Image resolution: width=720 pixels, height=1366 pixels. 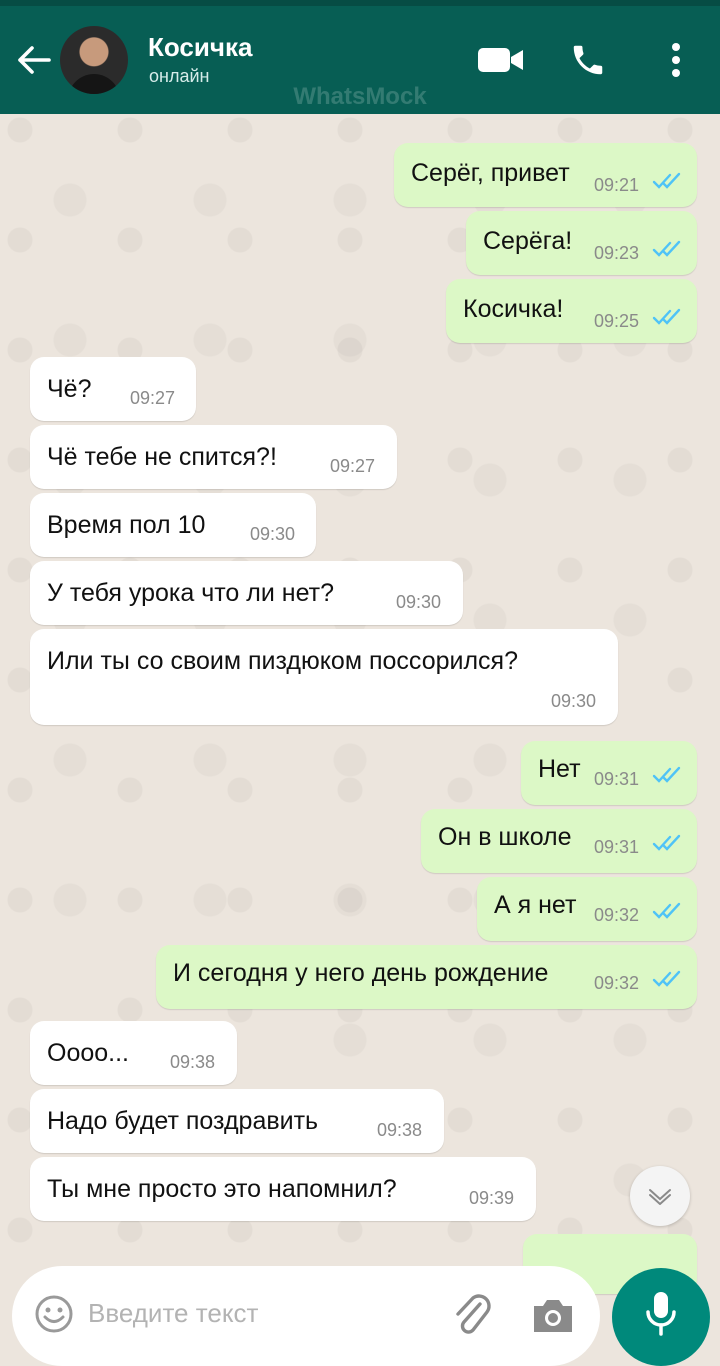 What do you see at coordinates (528, 241) in the screenshot?
I see `message-text: Серёга!` at bounding box center [528, 241].